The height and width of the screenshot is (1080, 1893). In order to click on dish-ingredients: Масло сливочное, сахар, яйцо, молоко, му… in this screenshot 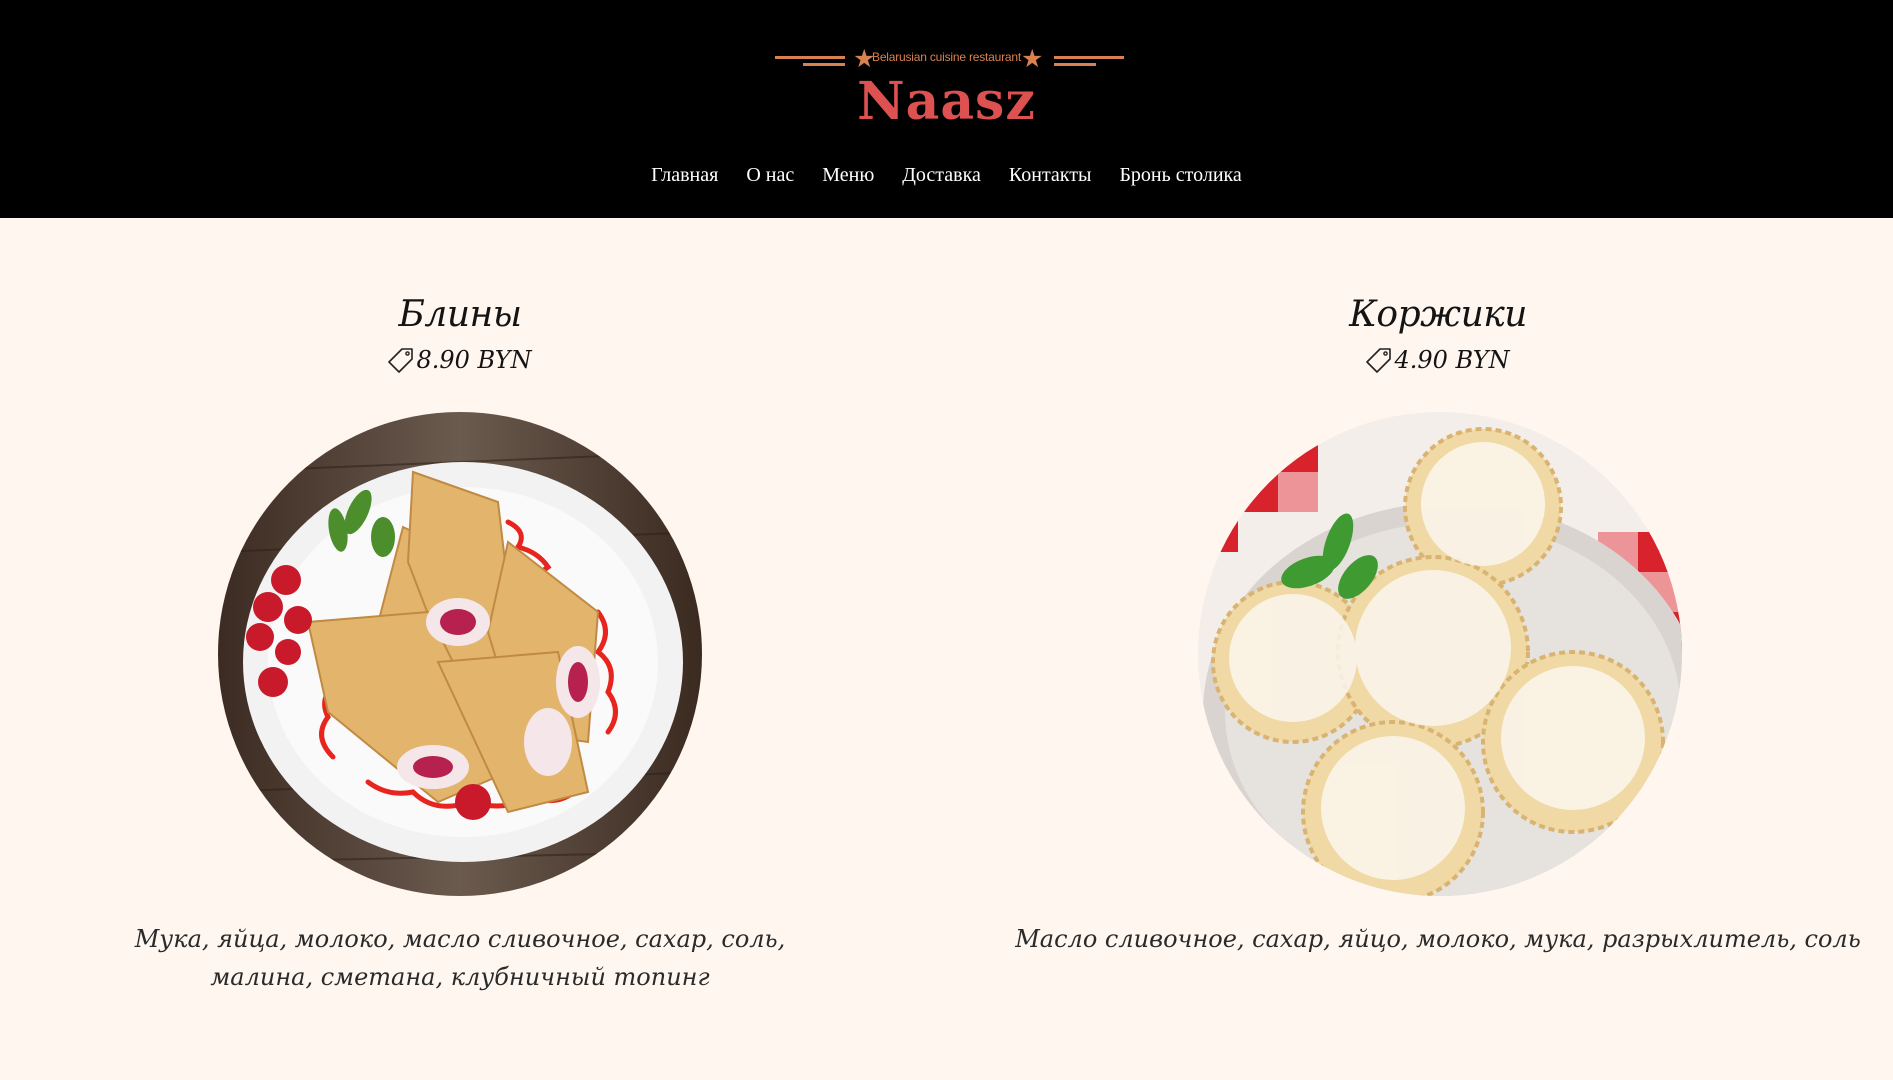, I will do `click(1438, 939)`.